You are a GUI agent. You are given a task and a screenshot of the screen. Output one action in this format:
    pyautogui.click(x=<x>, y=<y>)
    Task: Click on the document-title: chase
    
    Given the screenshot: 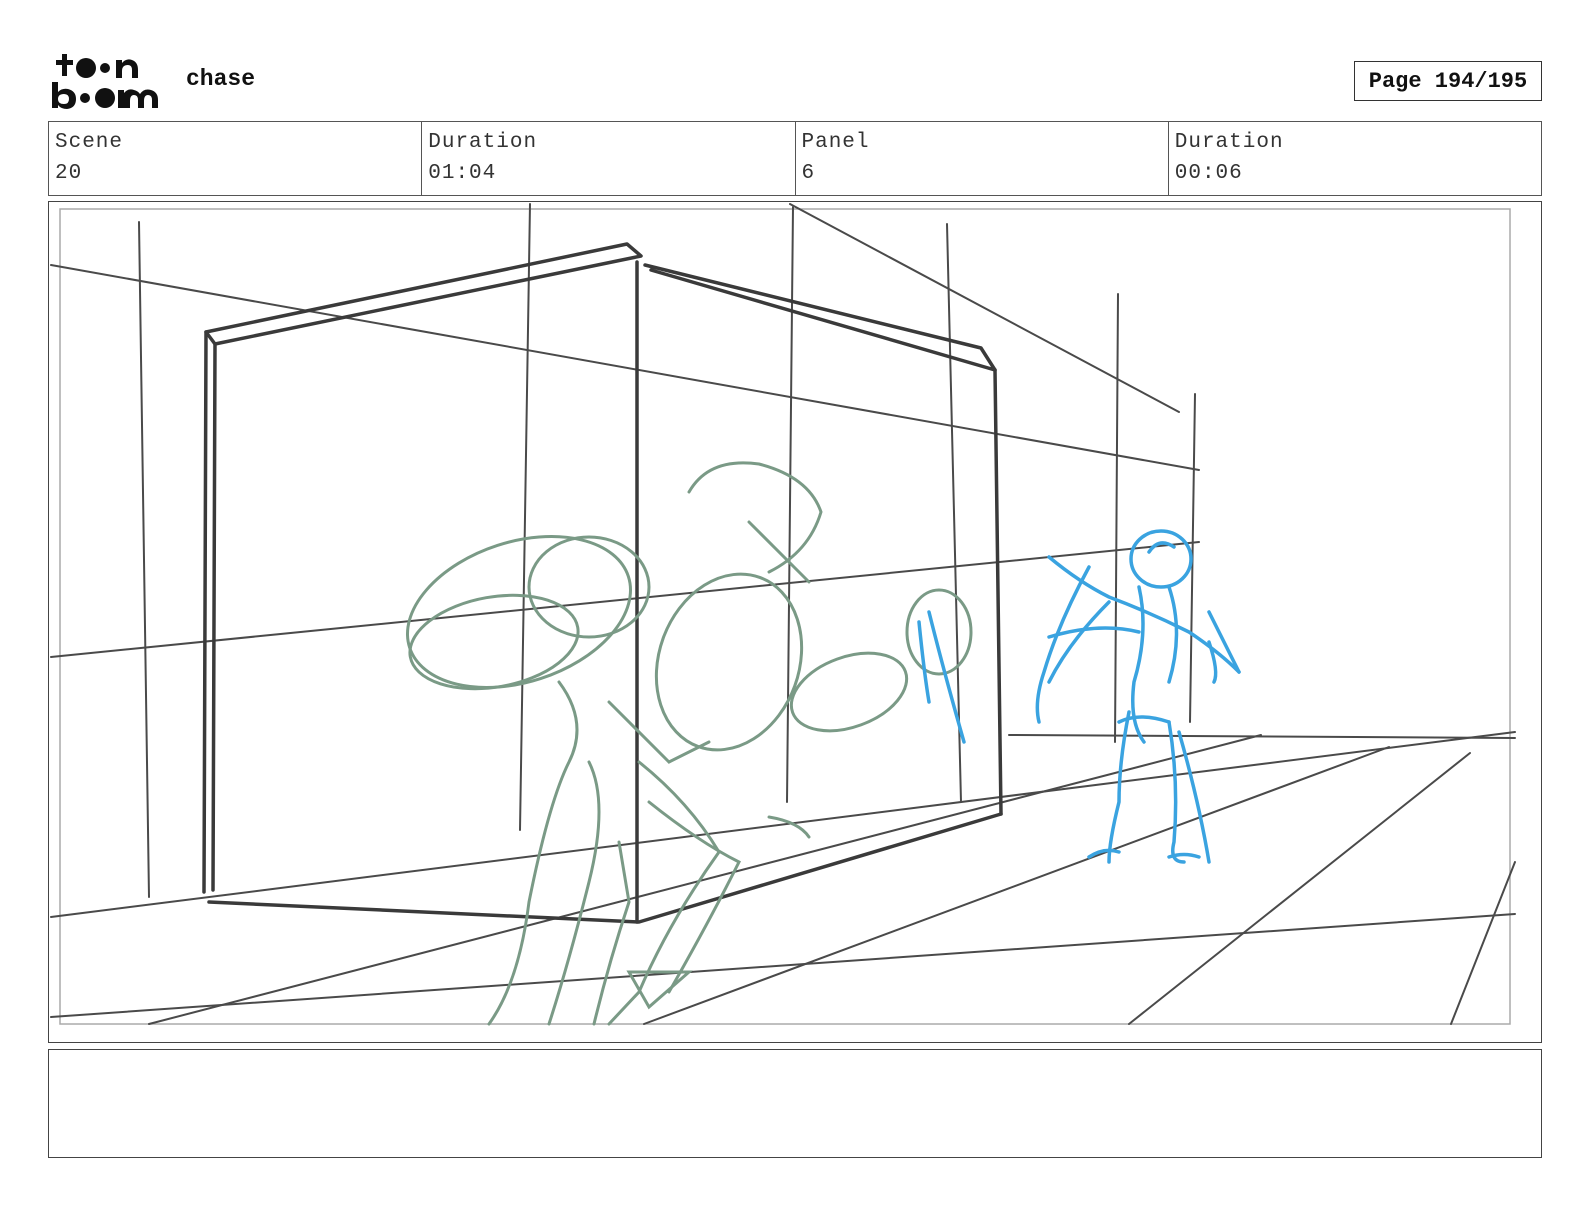 What is the action you would take?
    pyautogui.click(x=221, y=79)
    